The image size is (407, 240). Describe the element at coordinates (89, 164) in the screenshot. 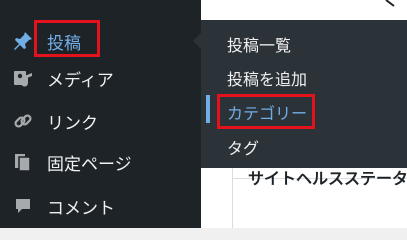

I see `sidebar-item-label: 固定ページ` at that location.